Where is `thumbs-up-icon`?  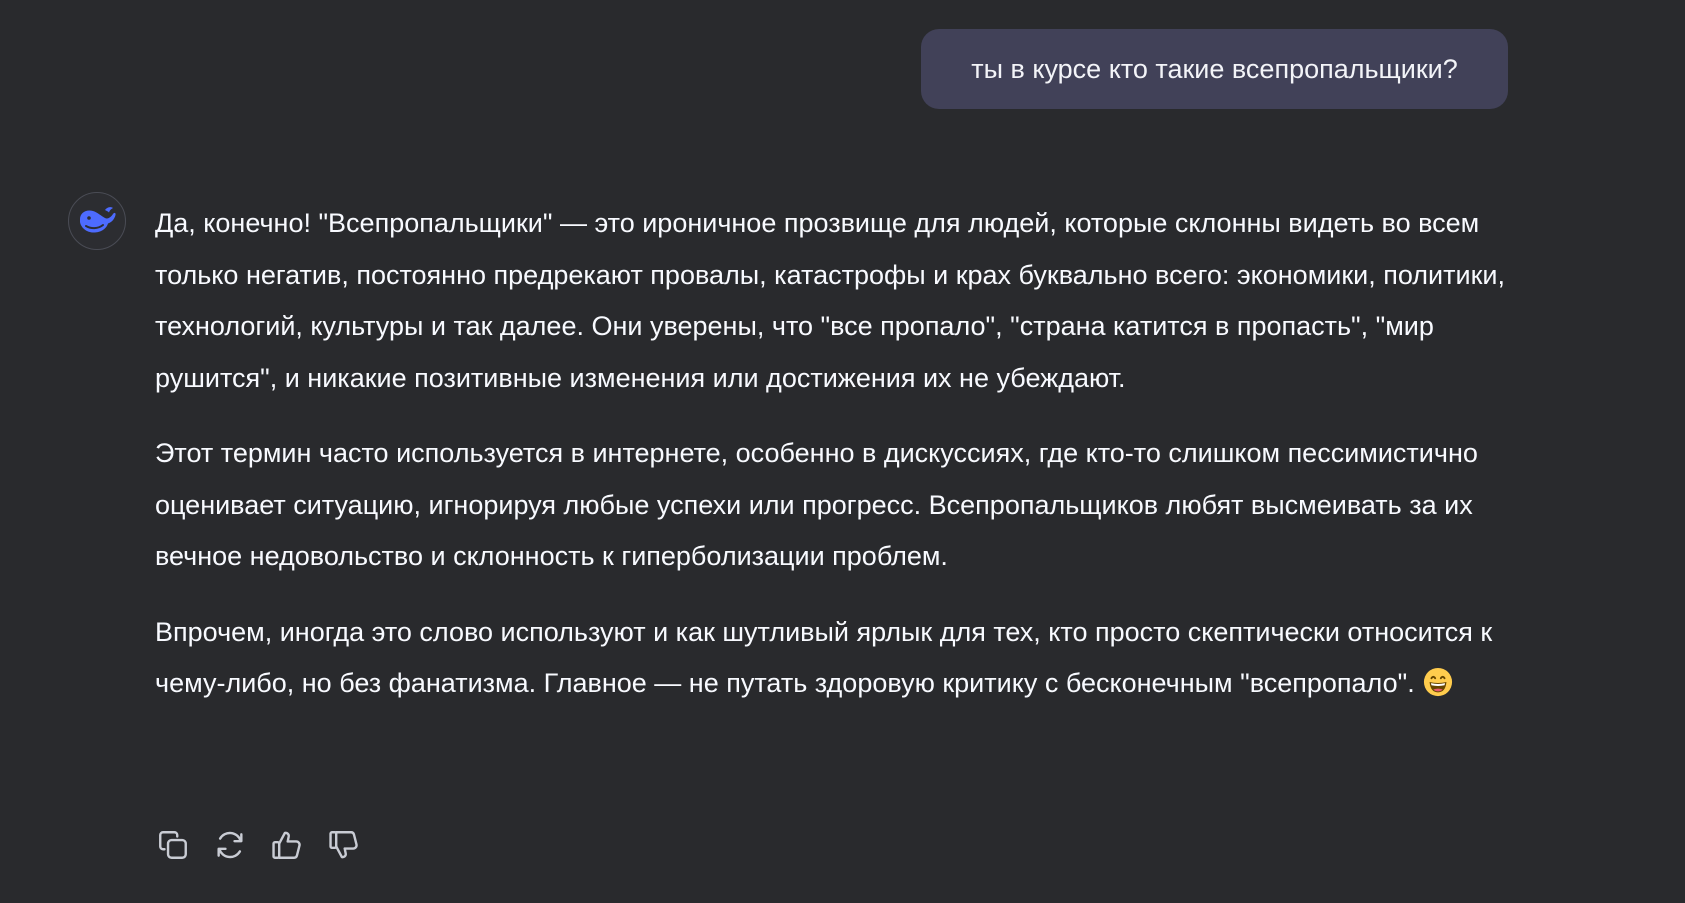
thumbs-up-icon is located at coordinates (286, 845).